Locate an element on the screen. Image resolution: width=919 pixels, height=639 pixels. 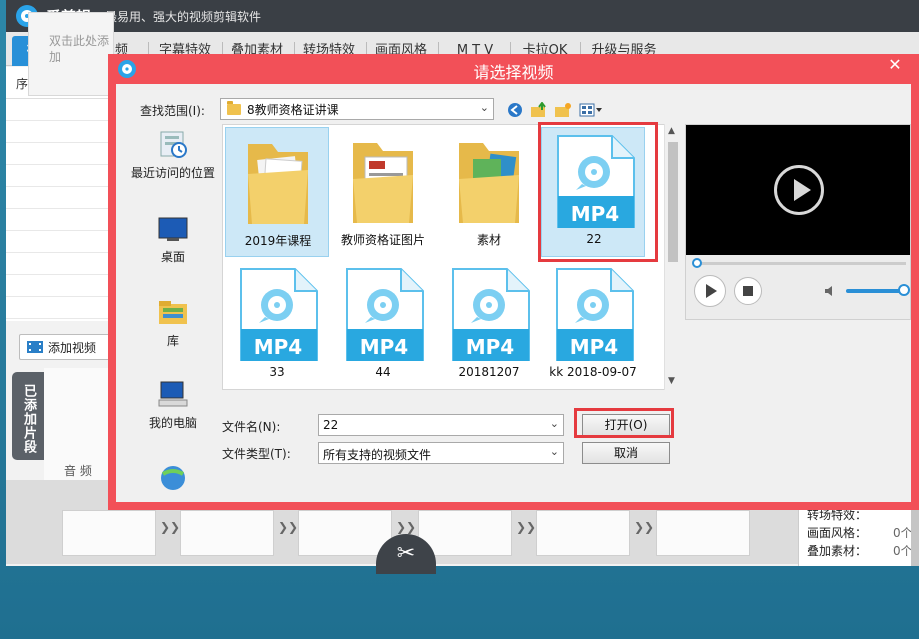
file-item-folder: 2019年课程 is located at coordinates (277, 192).